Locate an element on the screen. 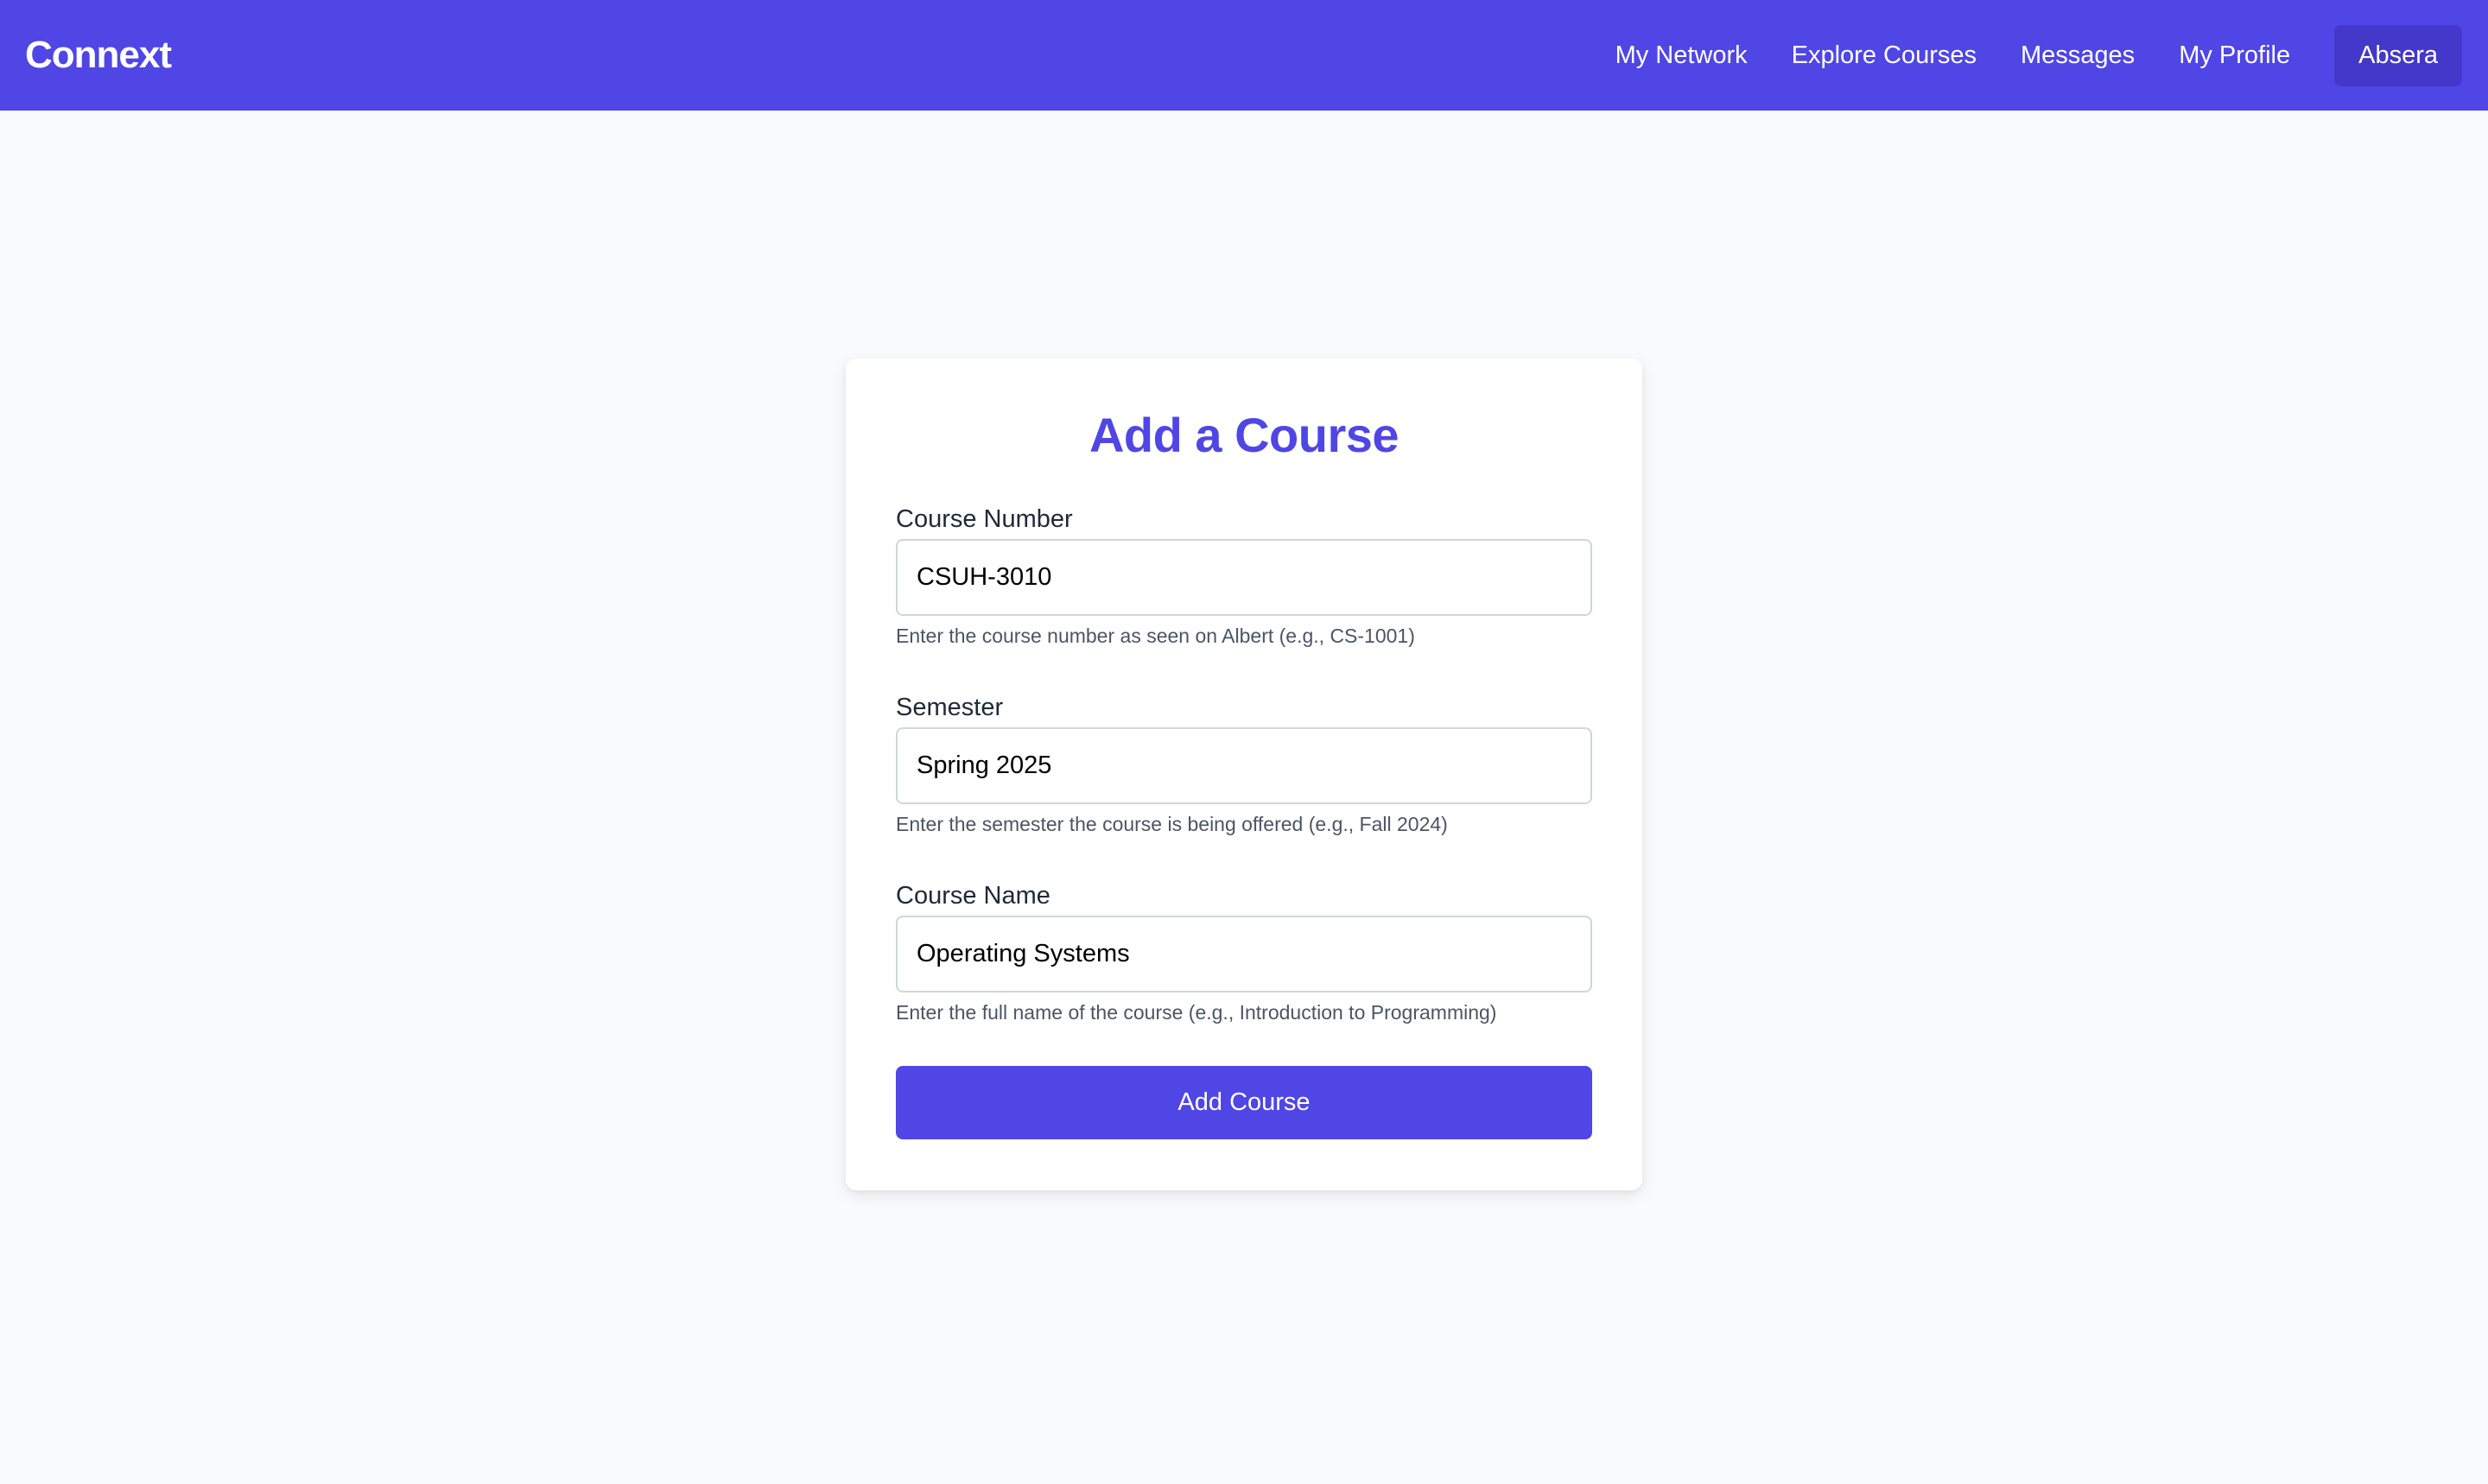 Image resolution: width=2488 pixels, height=1484 pixels. semester-input is located at coordinates (1244, 765).